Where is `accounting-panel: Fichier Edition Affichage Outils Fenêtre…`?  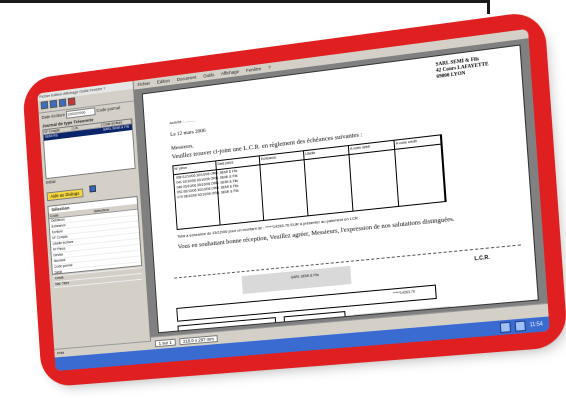
accounting-panel: Fichier Edition Affichage Outils Fenêtre… is located at coordinates (95, 219).